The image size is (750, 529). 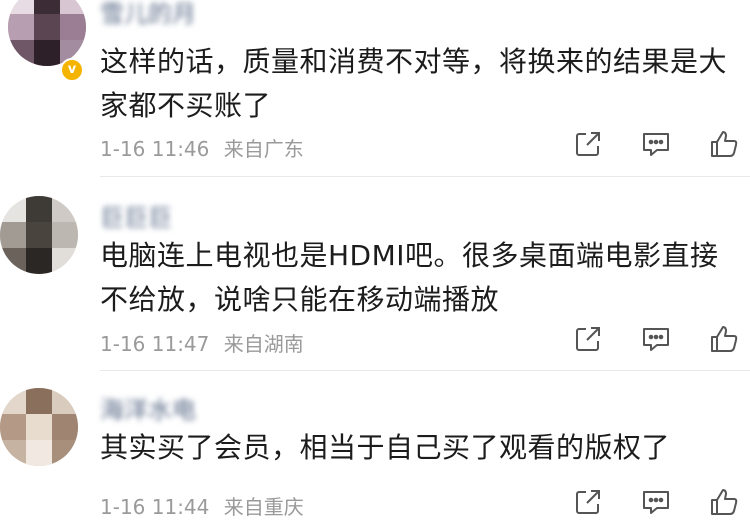 I want to click on comment-text: 电脑连上电视也是HDMI吧。很多桌面端电影直接不给放，说啥只能在移动端播放, so click(x=409, y=277).